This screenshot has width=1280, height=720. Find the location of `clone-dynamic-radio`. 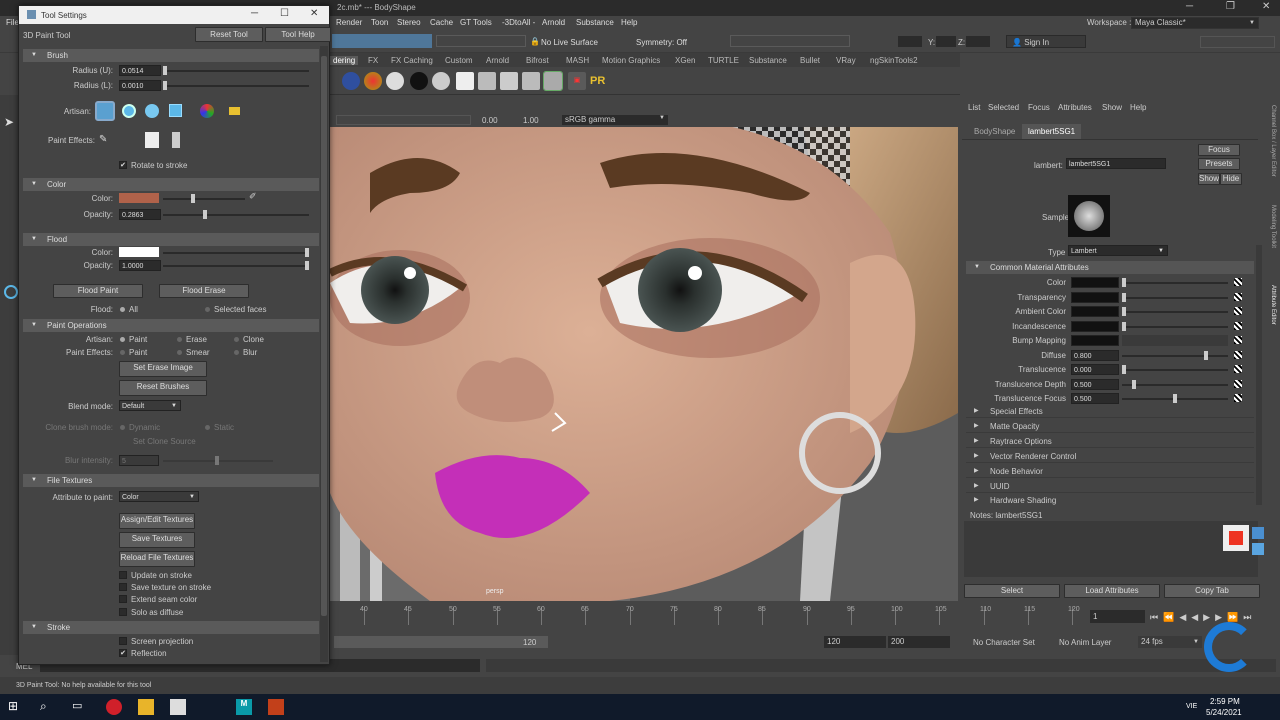

clone-dynamic-radio is located at coordinates (122, 427).